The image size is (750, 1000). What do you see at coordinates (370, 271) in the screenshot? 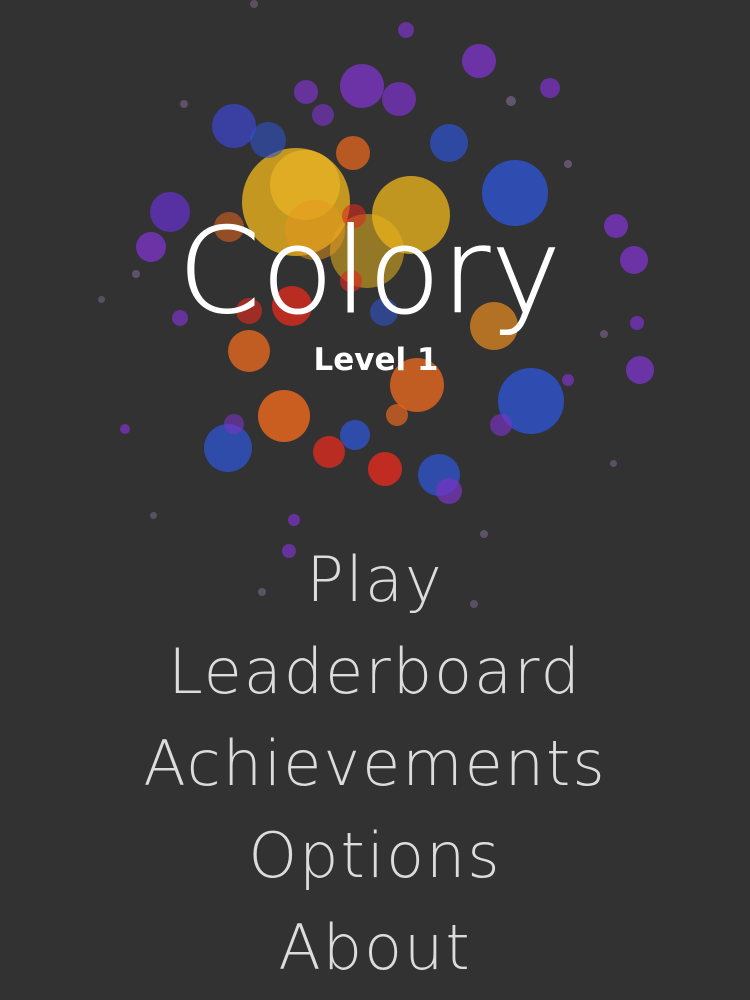
I see `game-title: Colory` at bounding box center [370, 271].